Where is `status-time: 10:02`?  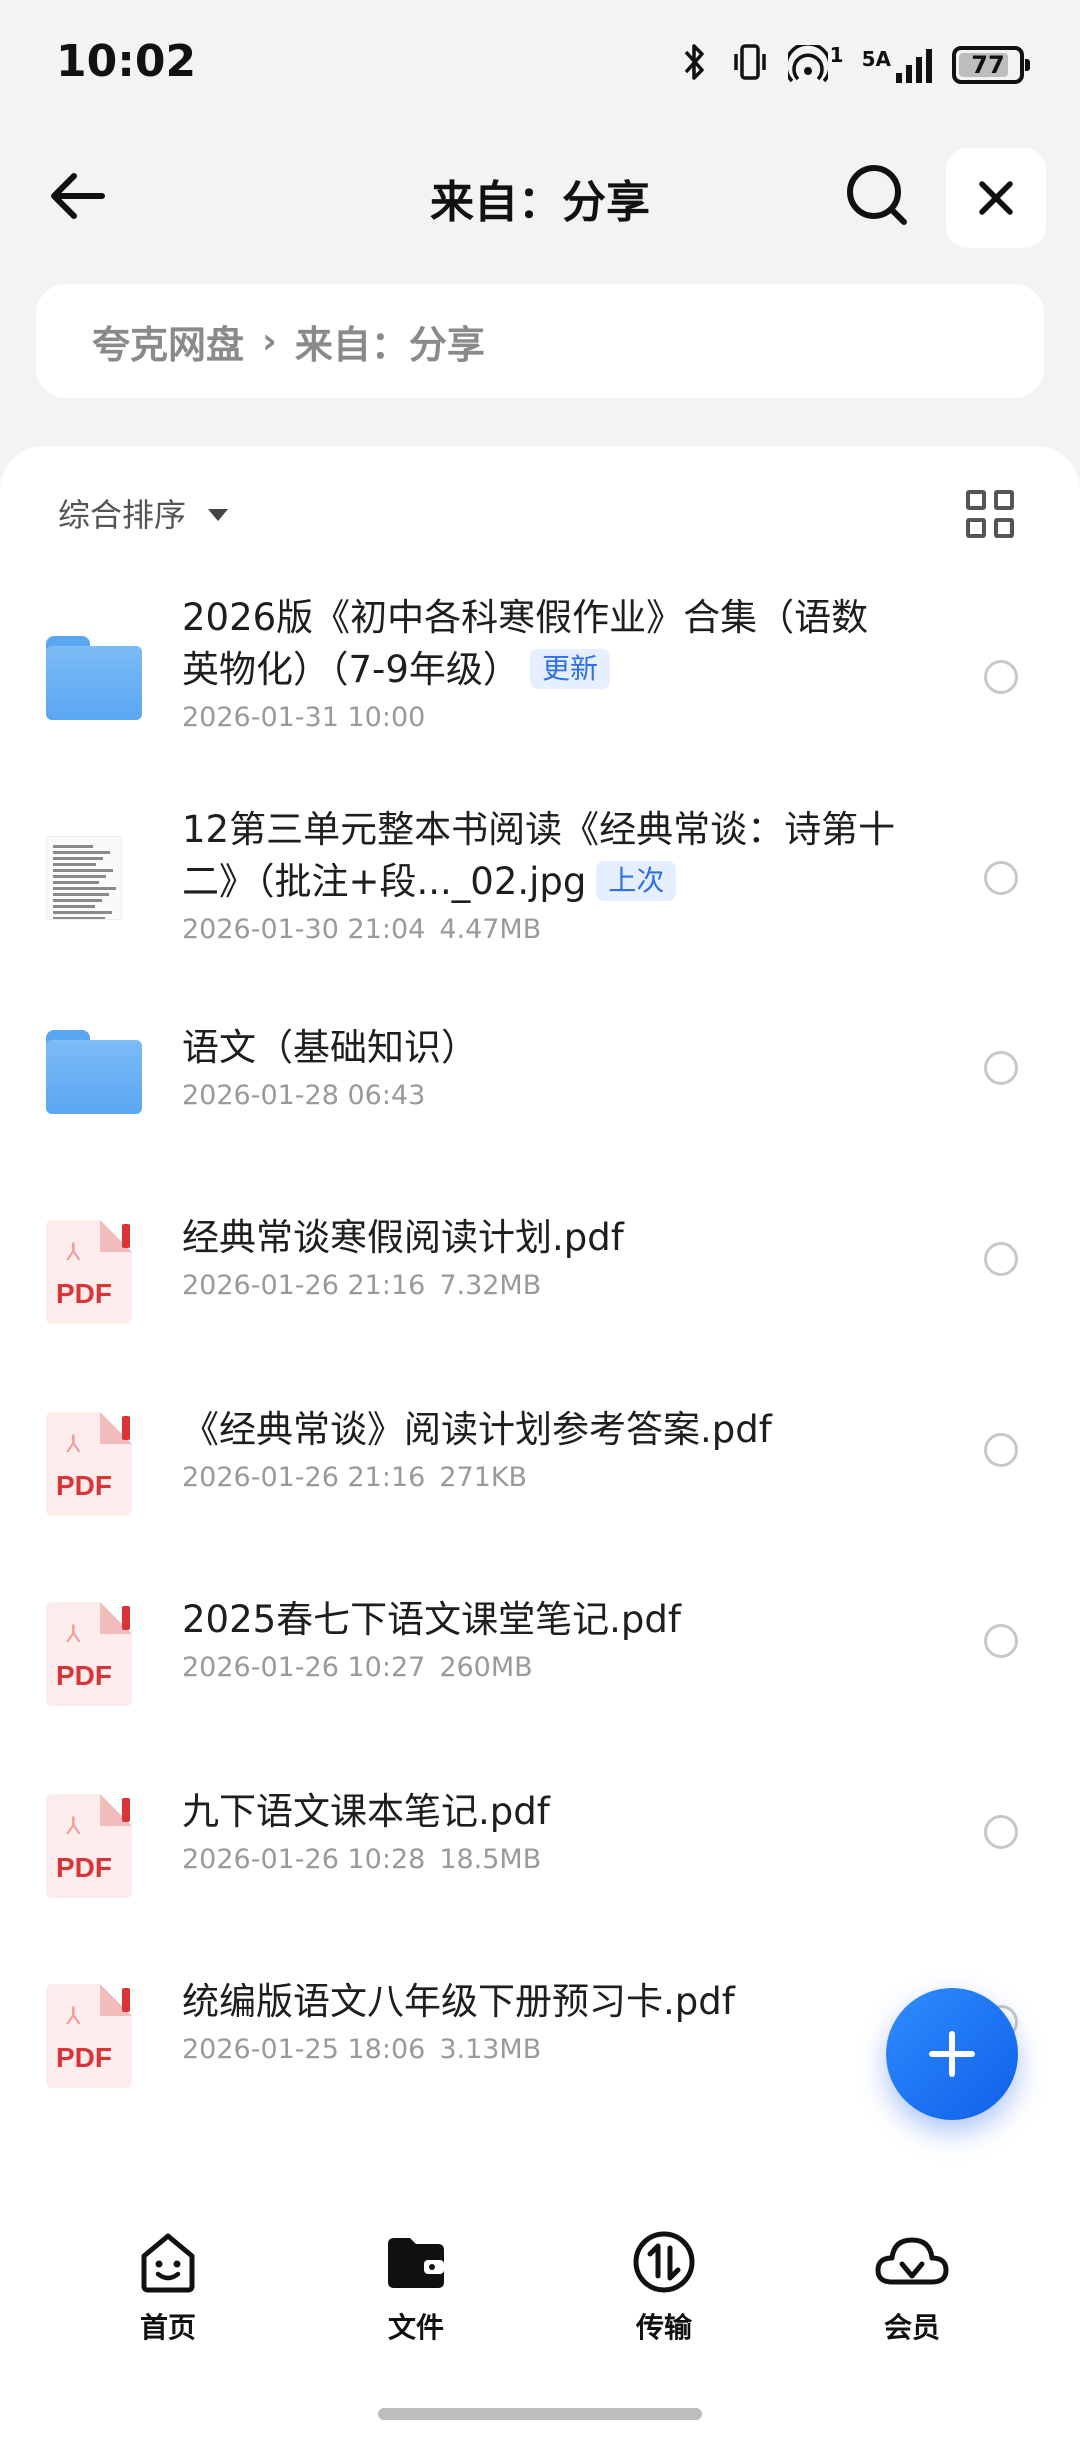
status-time: 10:02 is located at coordinates (126, 61).